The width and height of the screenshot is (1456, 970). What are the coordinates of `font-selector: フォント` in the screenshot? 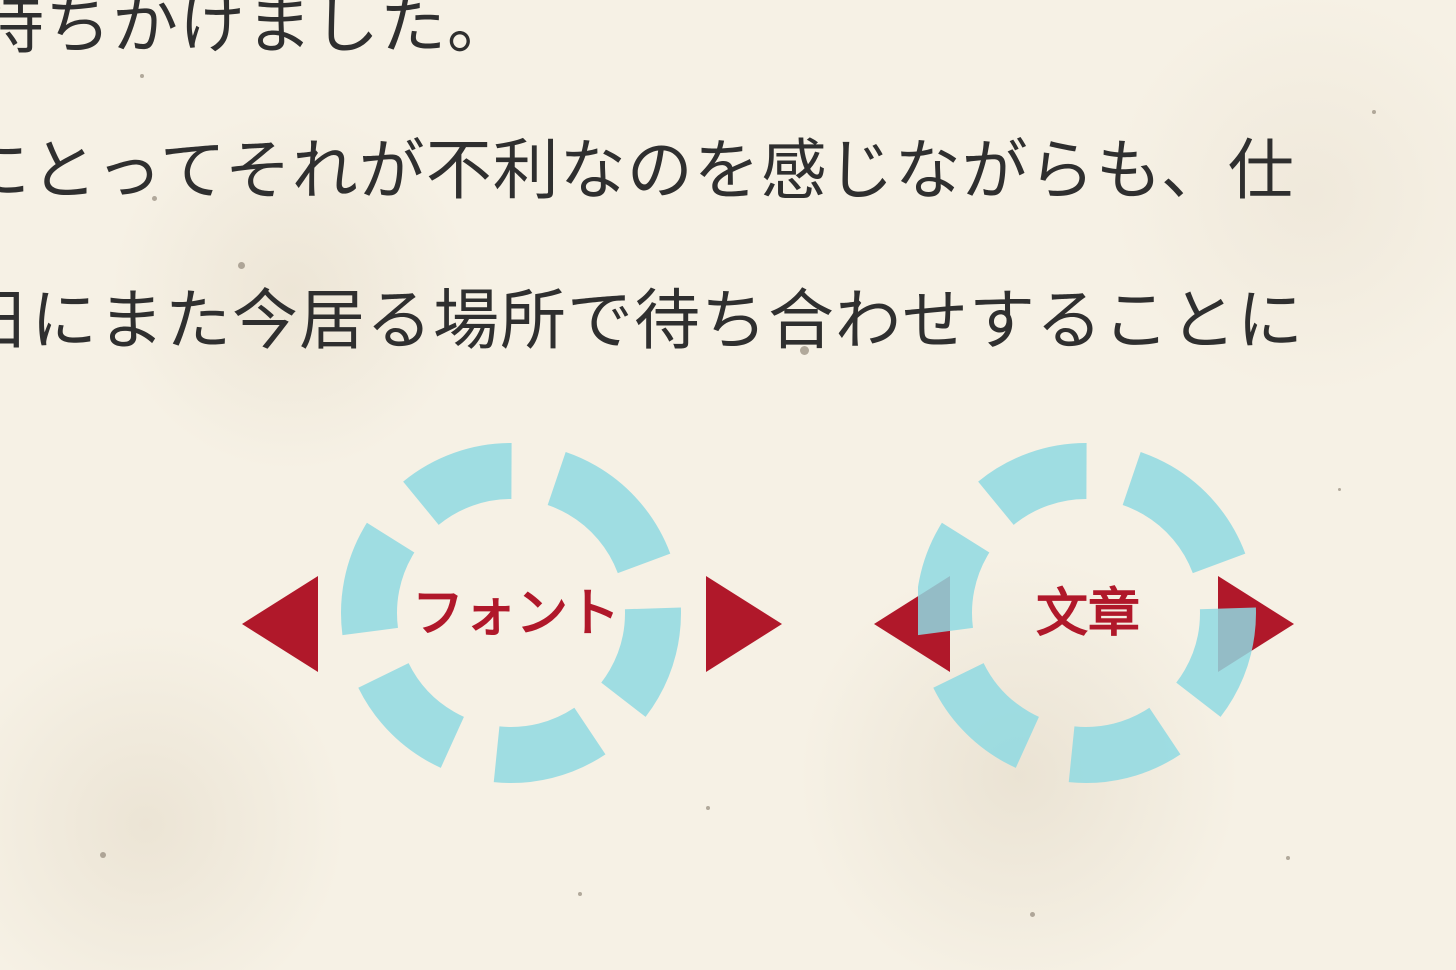 It's located at (516, 613).